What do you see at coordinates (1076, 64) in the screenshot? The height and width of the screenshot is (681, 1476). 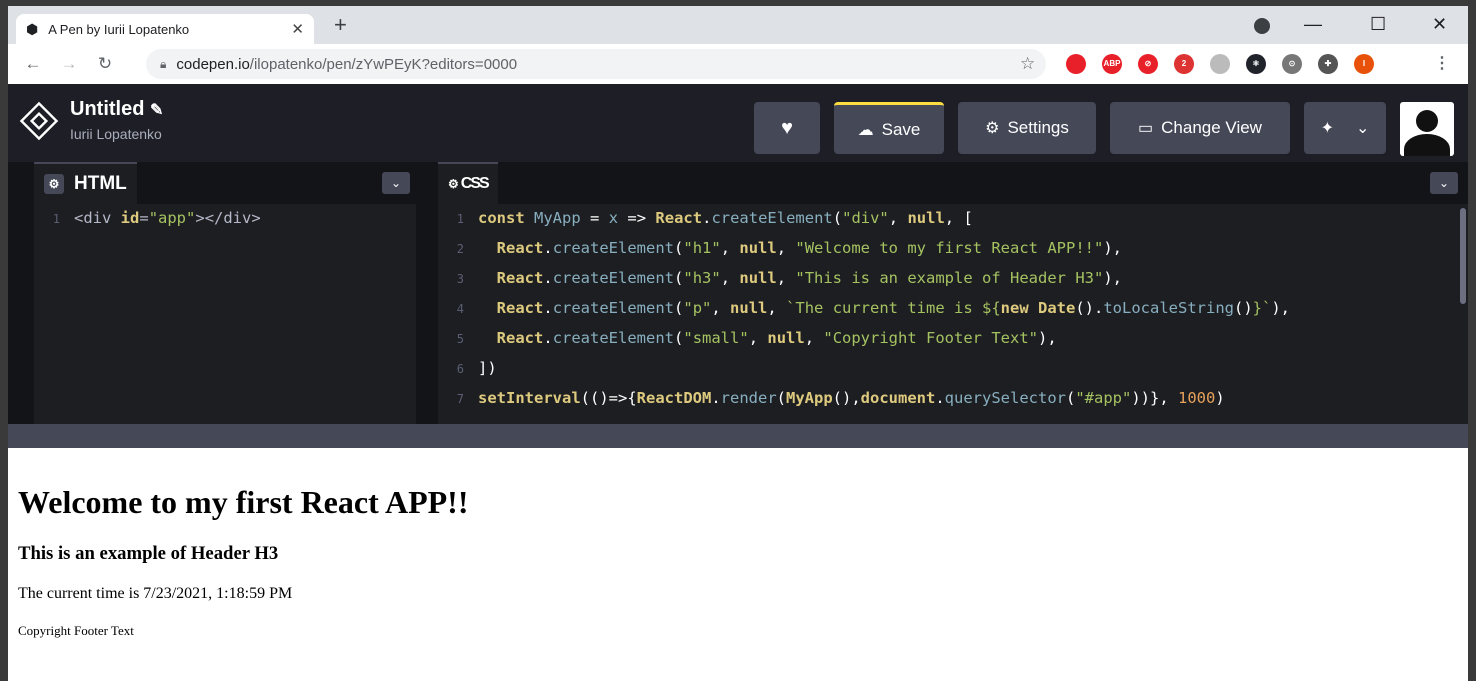 I see `ublock-icon` at bounding box center [1076, 64].